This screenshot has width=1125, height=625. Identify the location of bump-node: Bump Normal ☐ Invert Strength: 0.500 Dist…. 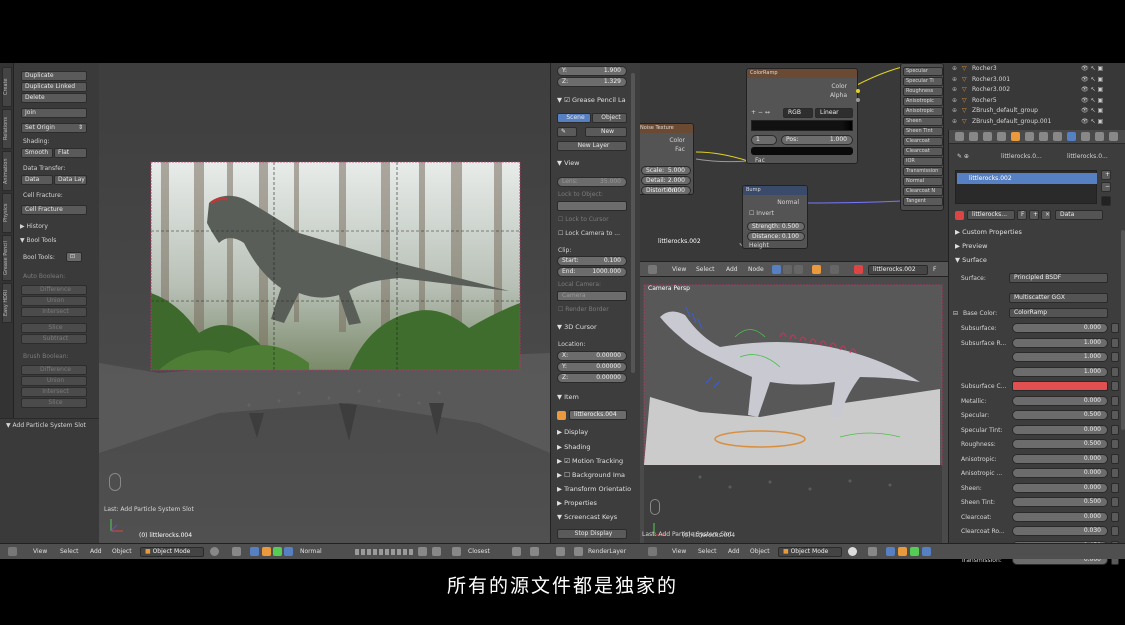
(775, 217).